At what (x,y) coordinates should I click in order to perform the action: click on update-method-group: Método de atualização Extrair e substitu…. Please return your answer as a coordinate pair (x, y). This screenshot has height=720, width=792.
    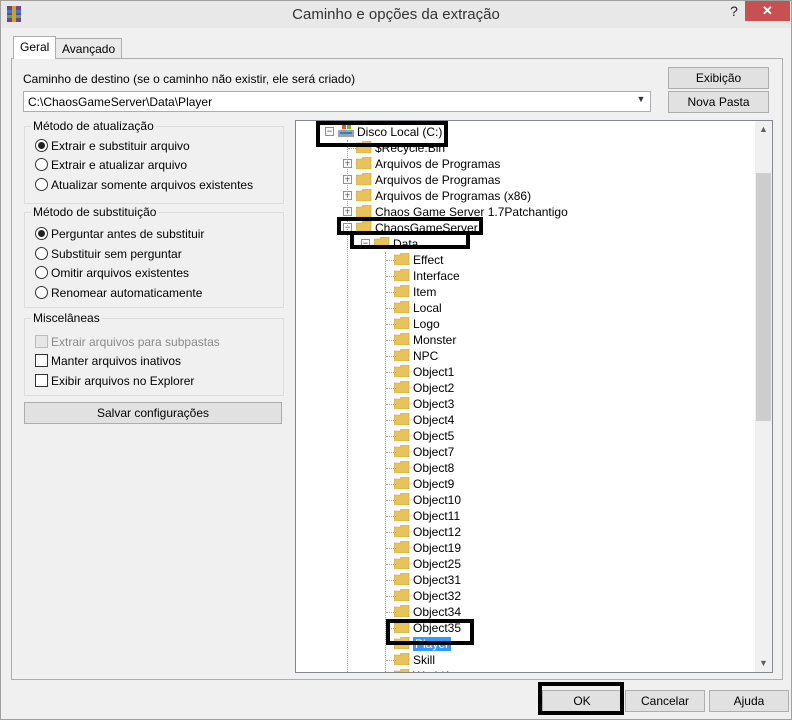
    Looking at the image, I should click on (154, 161).